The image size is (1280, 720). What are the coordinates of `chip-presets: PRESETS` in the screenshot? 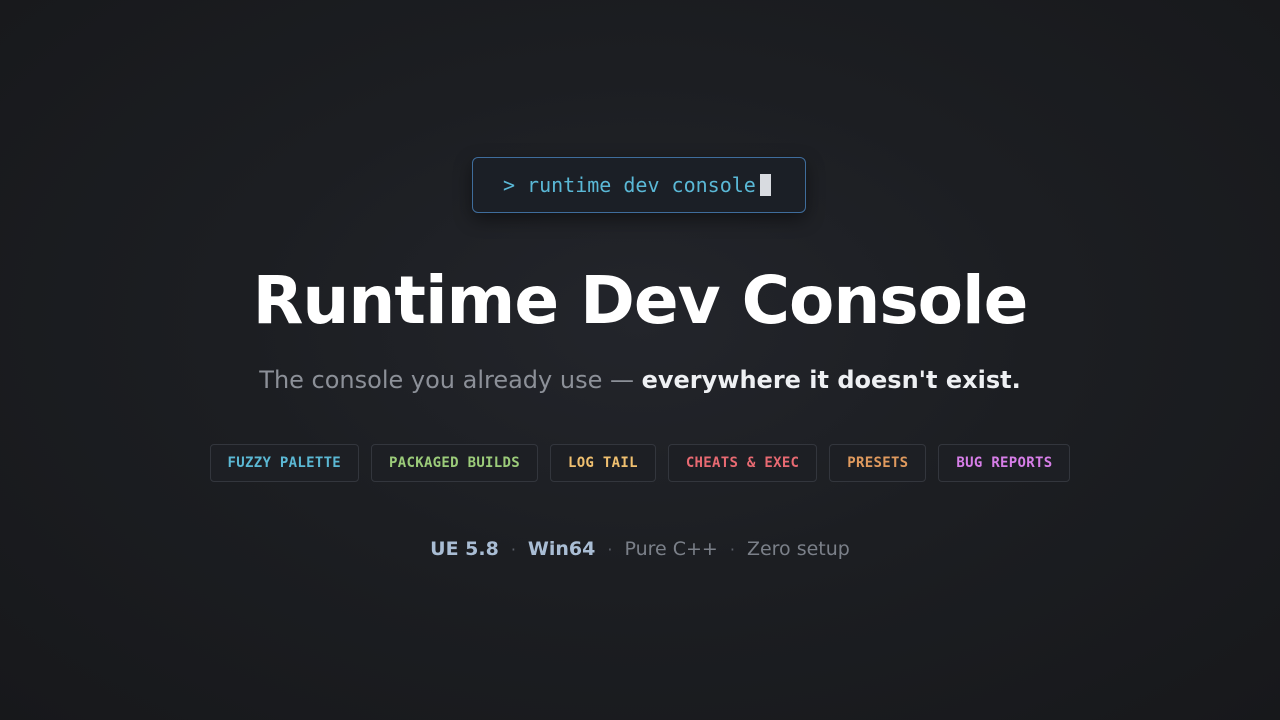 It's located at (878, 463).